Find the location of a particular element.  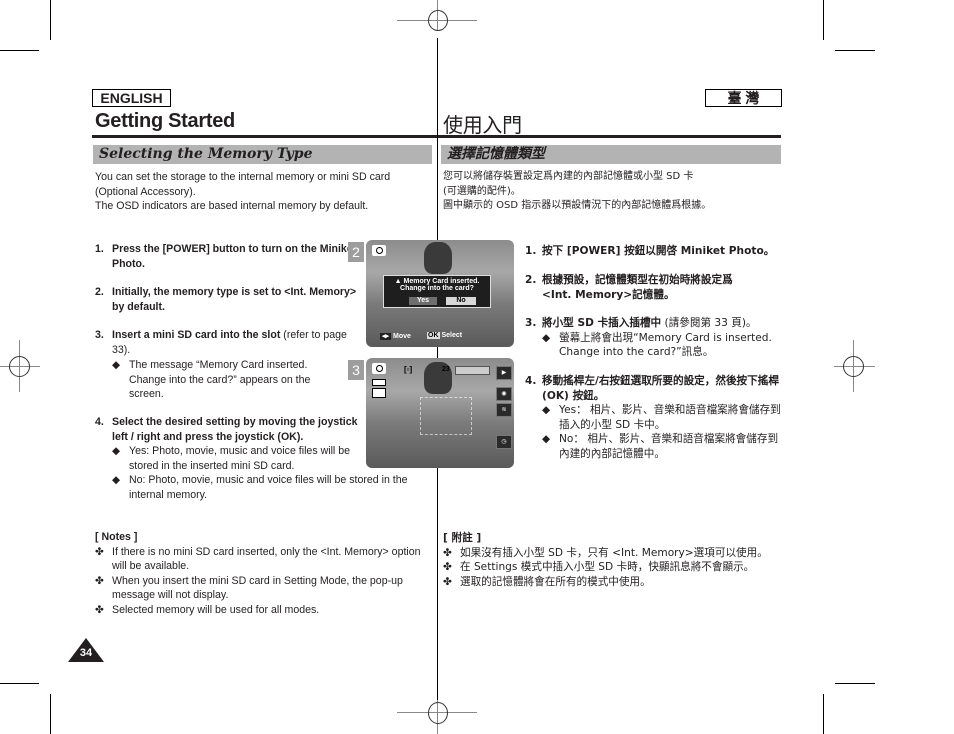

intro-line: (可選購的配件)。 is located at coordinates (482, 191).